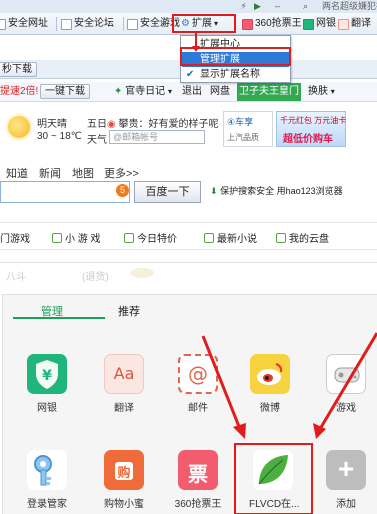  What do you see at coordinates (76, 237) in the screenshot?
I see `quick-link-mini-games: 小 游 戏` at bounding box center [76, 237].